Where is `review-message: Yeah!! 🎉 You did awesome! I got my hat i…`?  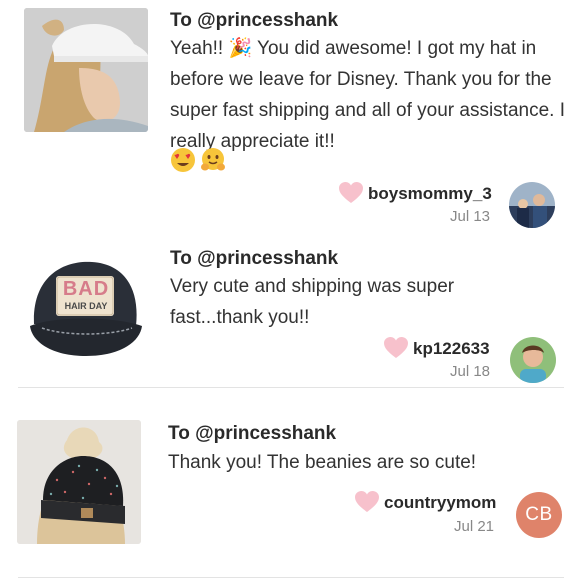 review-message: Yeah!! 🎉 You did awesome! I got my hat i… is located at coordinates (368, 95).